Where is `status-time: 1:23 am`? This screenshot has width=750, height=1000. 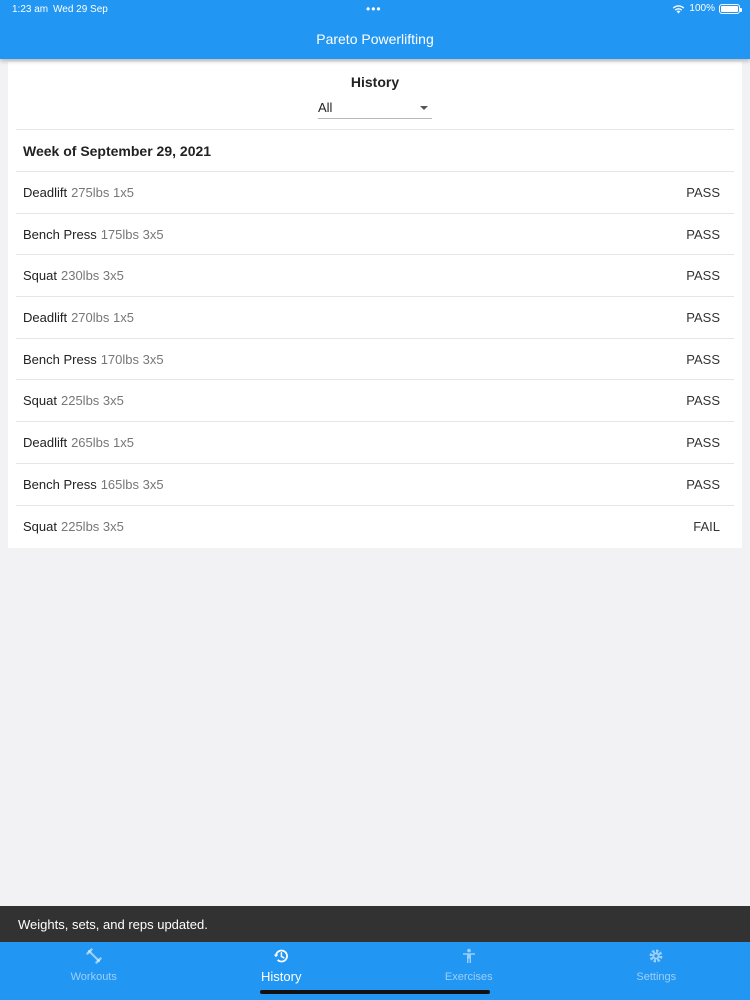 status-time: 1:23 am is located at coordinates (30, 9).